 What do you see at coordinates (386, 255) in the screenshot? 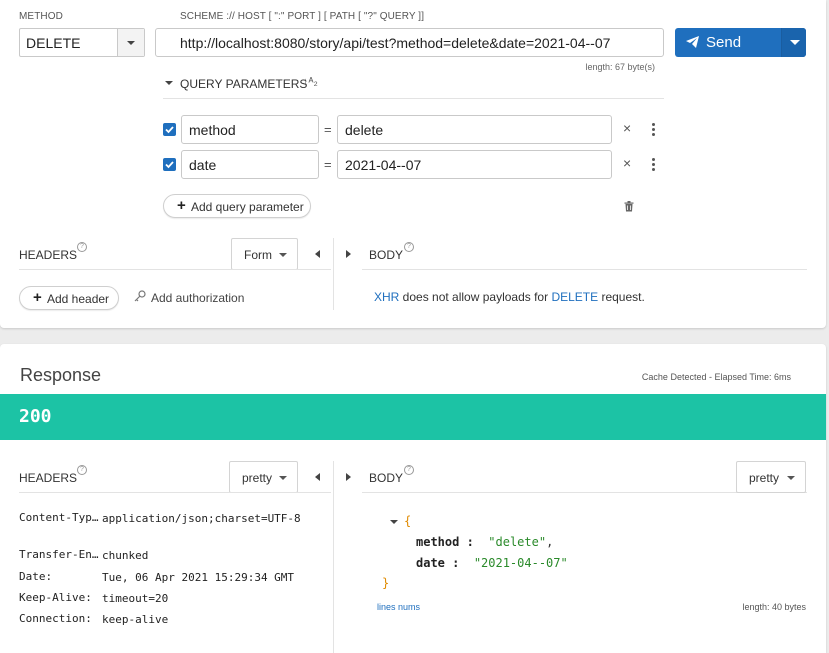
I see `request-body-title: BODY` at bounding box center [386, 255].